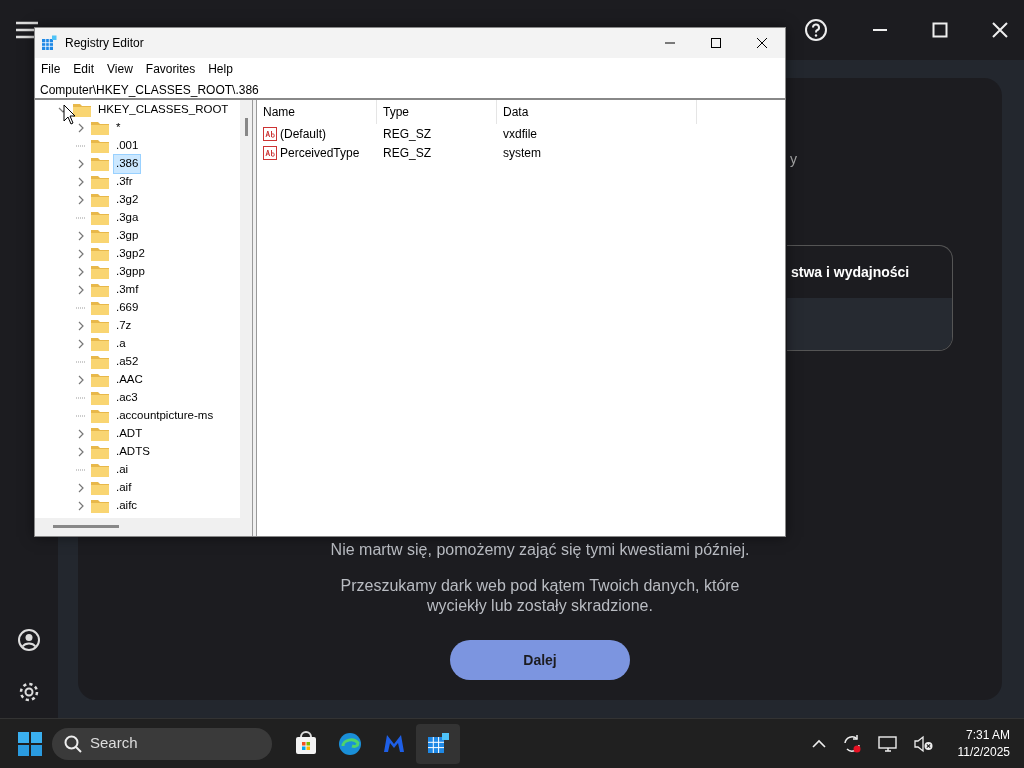  I want to click on tree-item: .a, so click(121, 344).